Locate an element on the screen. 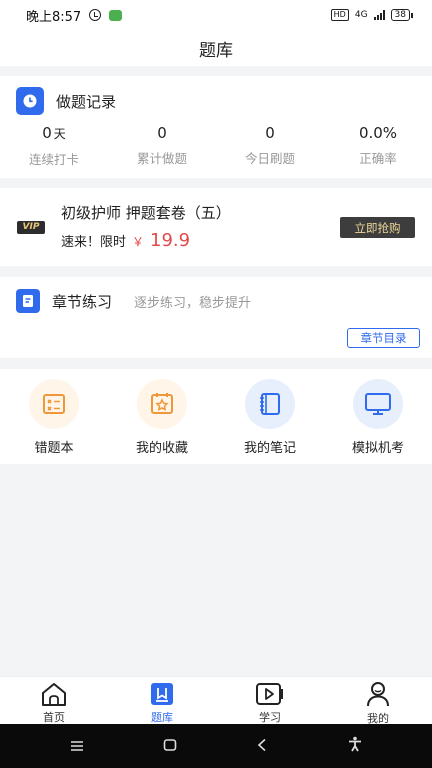 This screenshot has height=768, width=432. back-icon is located at coordinates (262, 746).